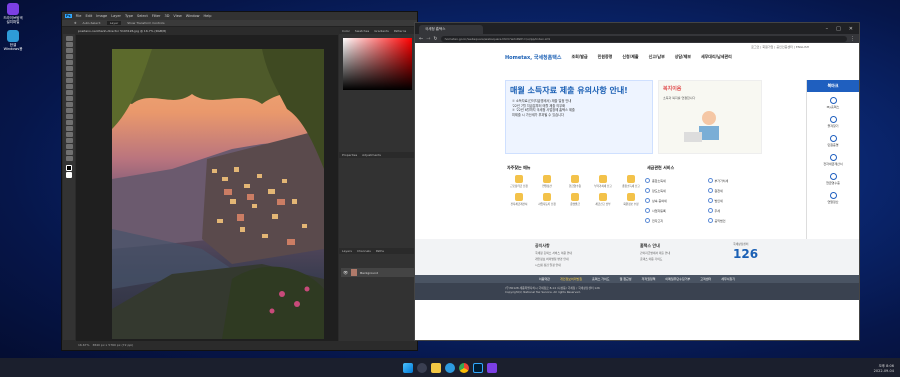 The height and width of the screenshot is (377, 900). What do you see at coordinates (677, 279) in the screenshot?
I see `footer-link: 이메일무단수집거부` at bounding box center [677, 279].